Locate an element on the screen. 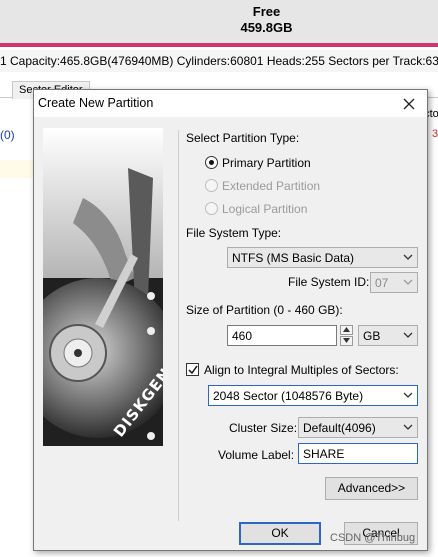 The width and height of the screenshot is (438, 557). align-sectors-label: Align to Integral Multiples of Sectors: is located at coordinates (301, 370).